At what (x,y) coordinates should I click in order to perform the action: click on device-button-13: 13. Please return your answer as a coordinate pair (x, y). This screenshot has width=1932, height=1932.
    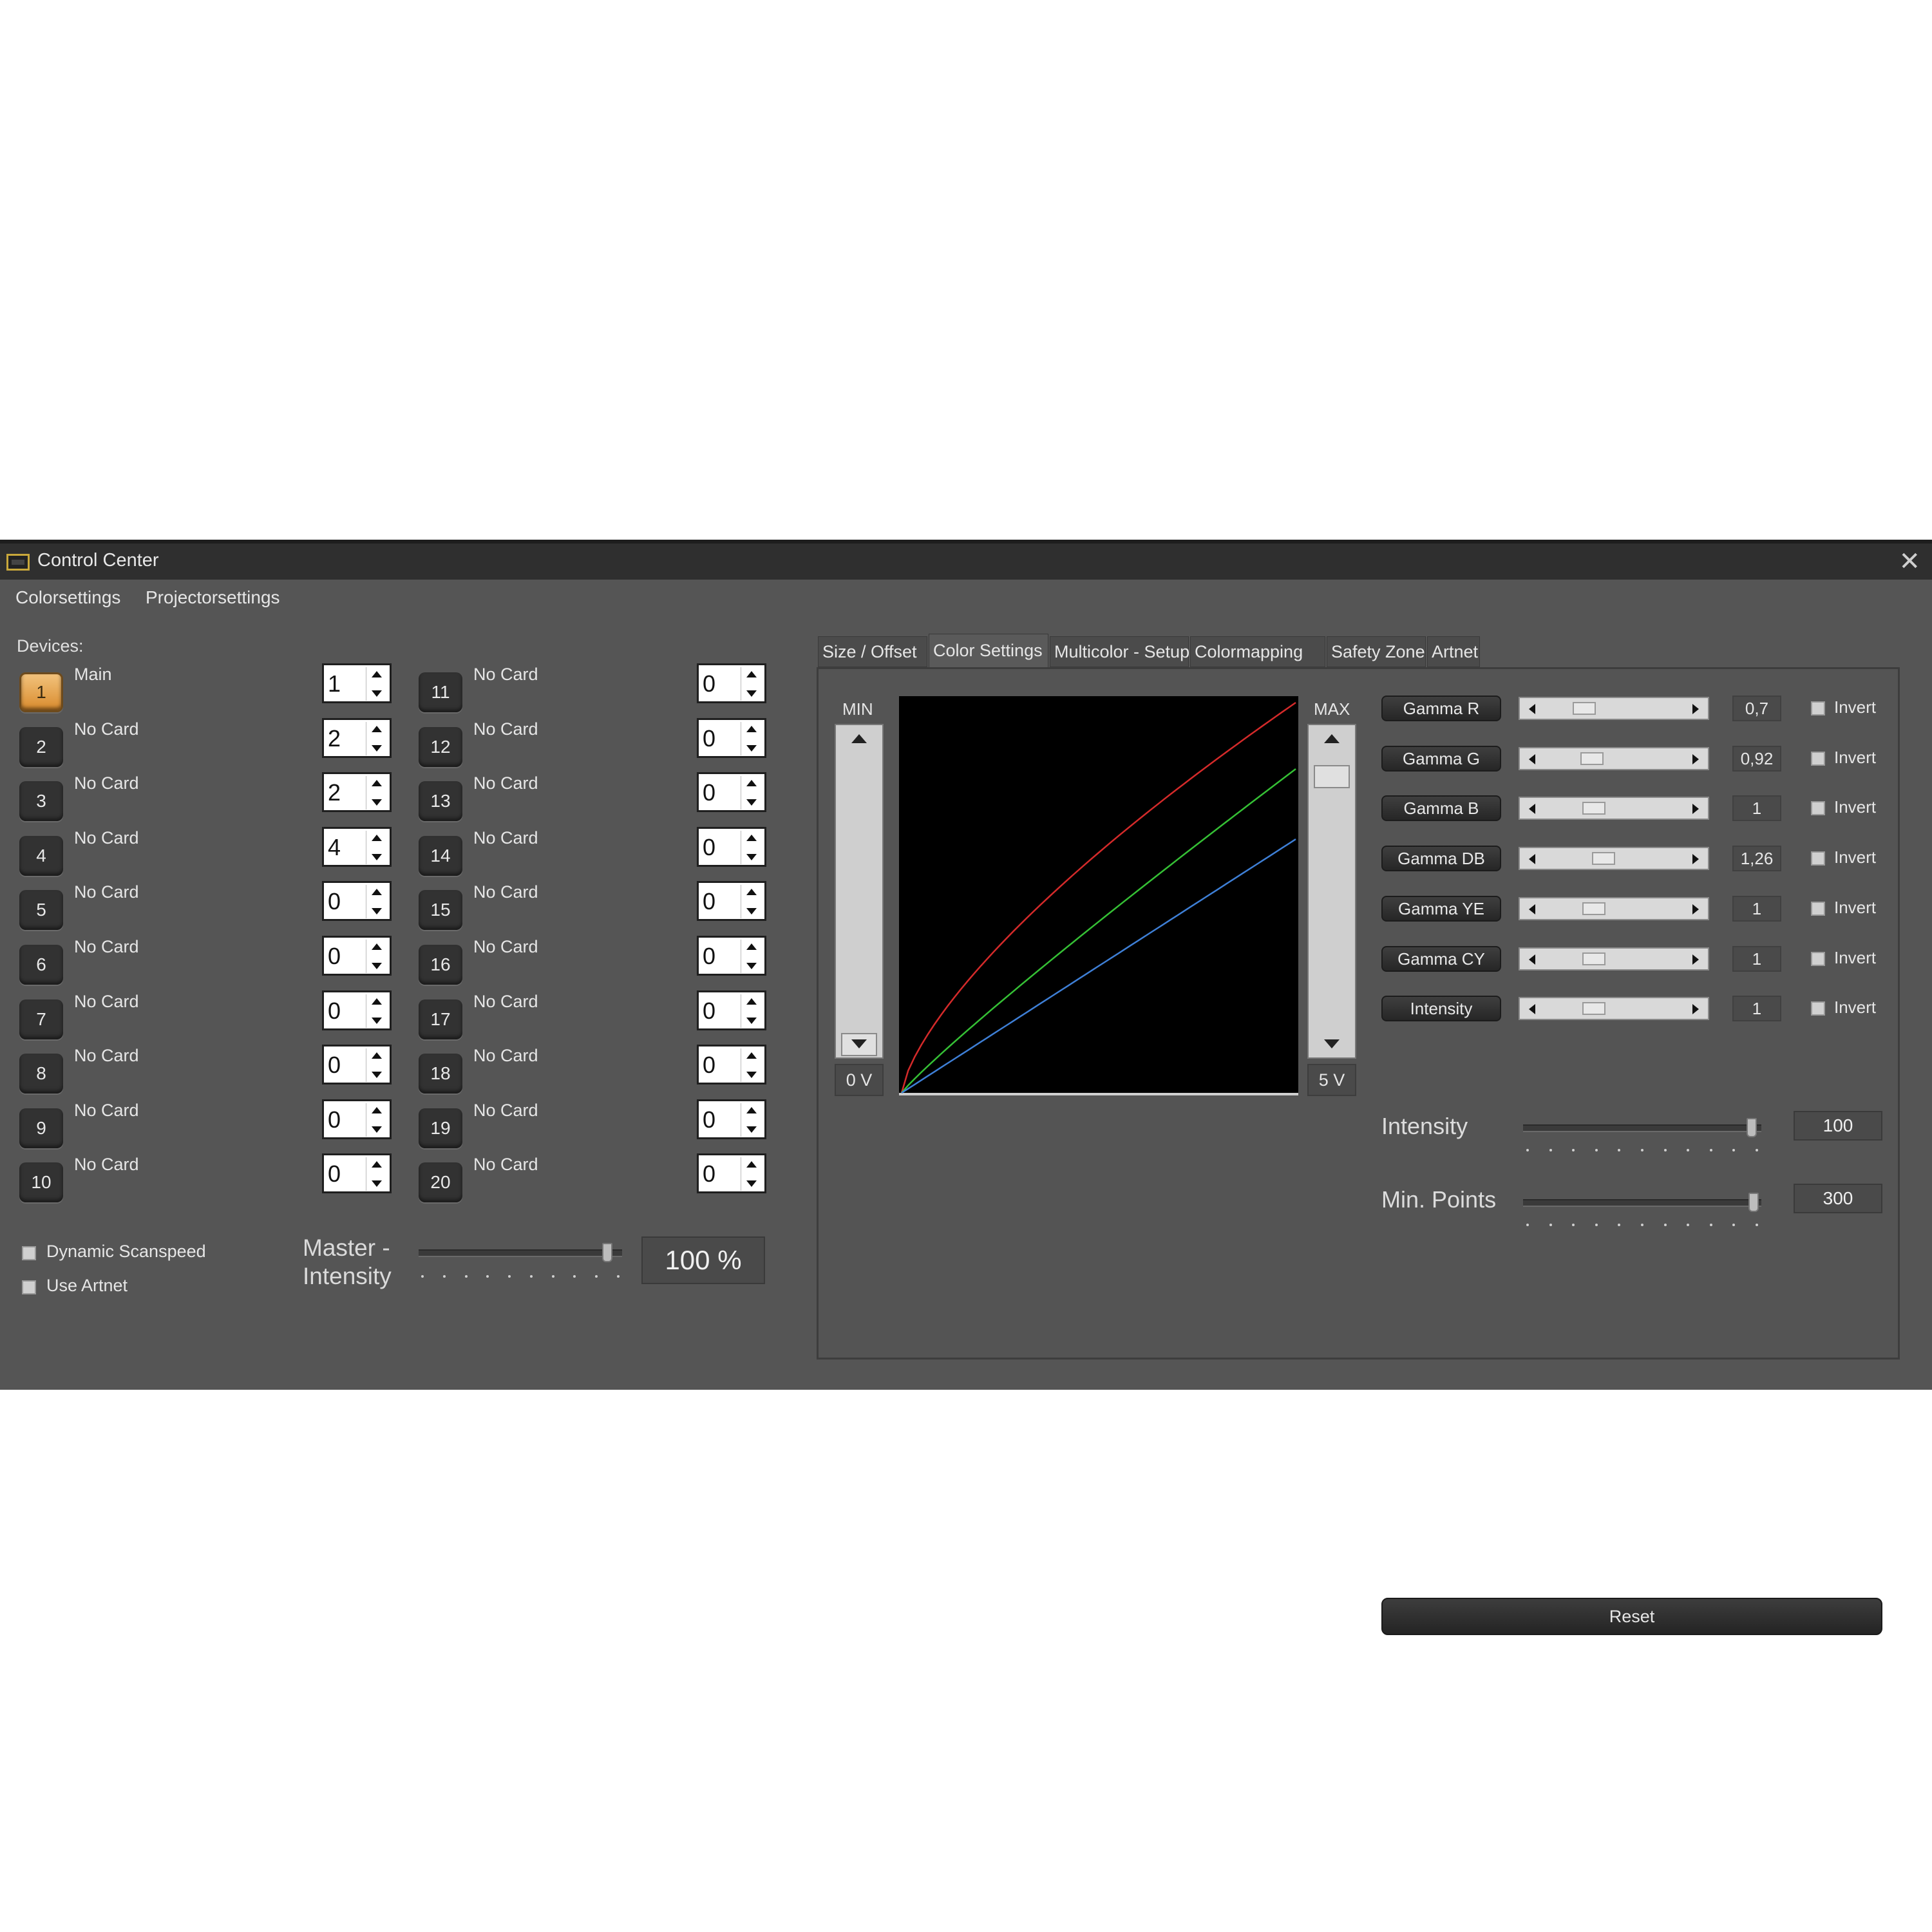
    Looking at the image, I should click on (441, 801).